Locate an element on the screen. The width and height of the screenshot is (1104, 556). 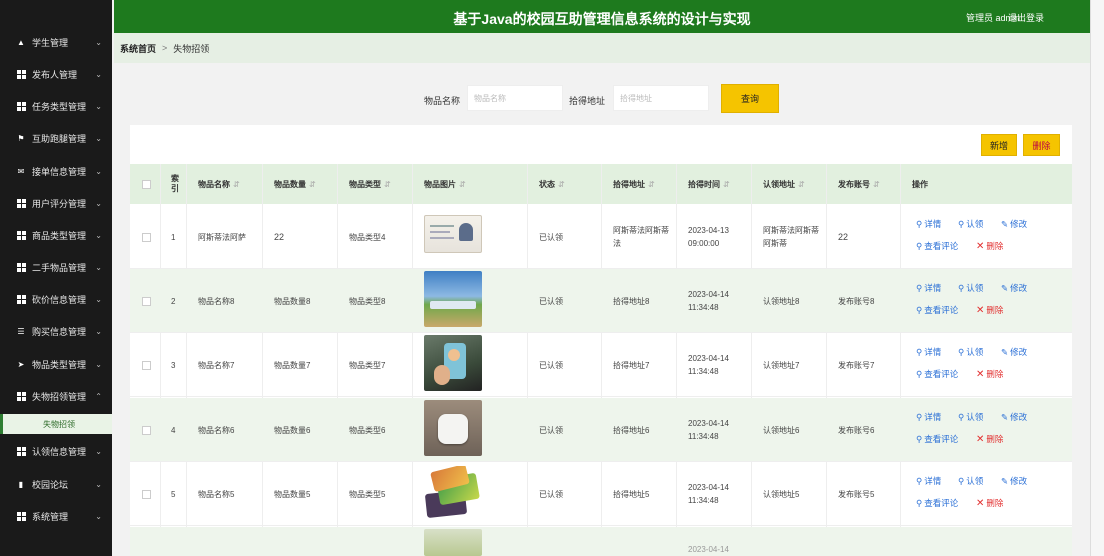
col-qty: 物品数量 ⇵ is located at coordinates (295, 184).